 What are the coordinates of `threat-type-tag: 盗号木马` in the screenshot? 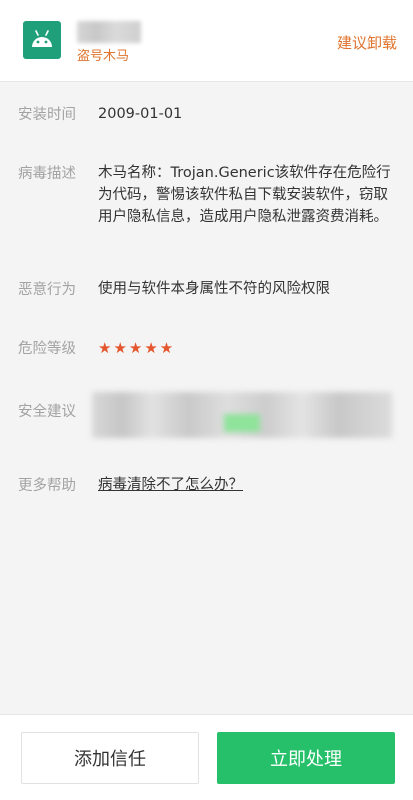 It's located at (103, 56).